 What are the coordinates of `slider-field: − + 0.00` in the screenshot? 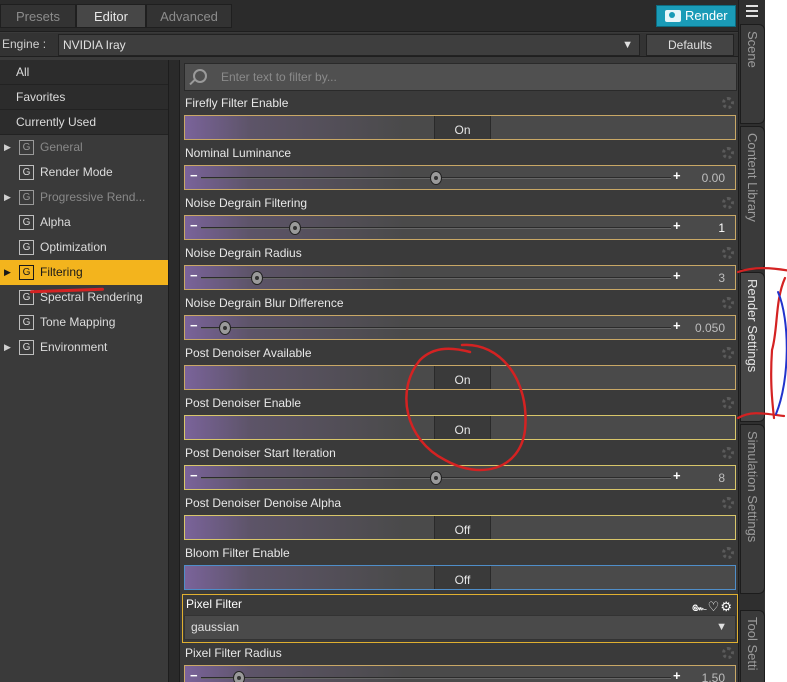 It's located at (460, 177).